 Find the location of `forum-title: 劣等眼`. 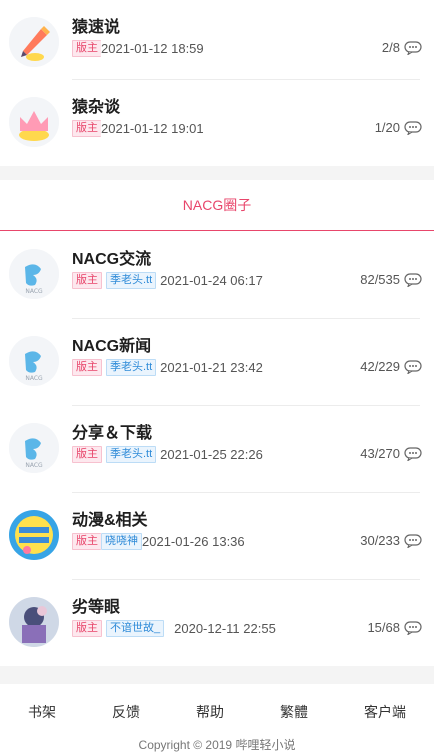

forum-title: 劣等眼 is located at coordinates (96, 605).